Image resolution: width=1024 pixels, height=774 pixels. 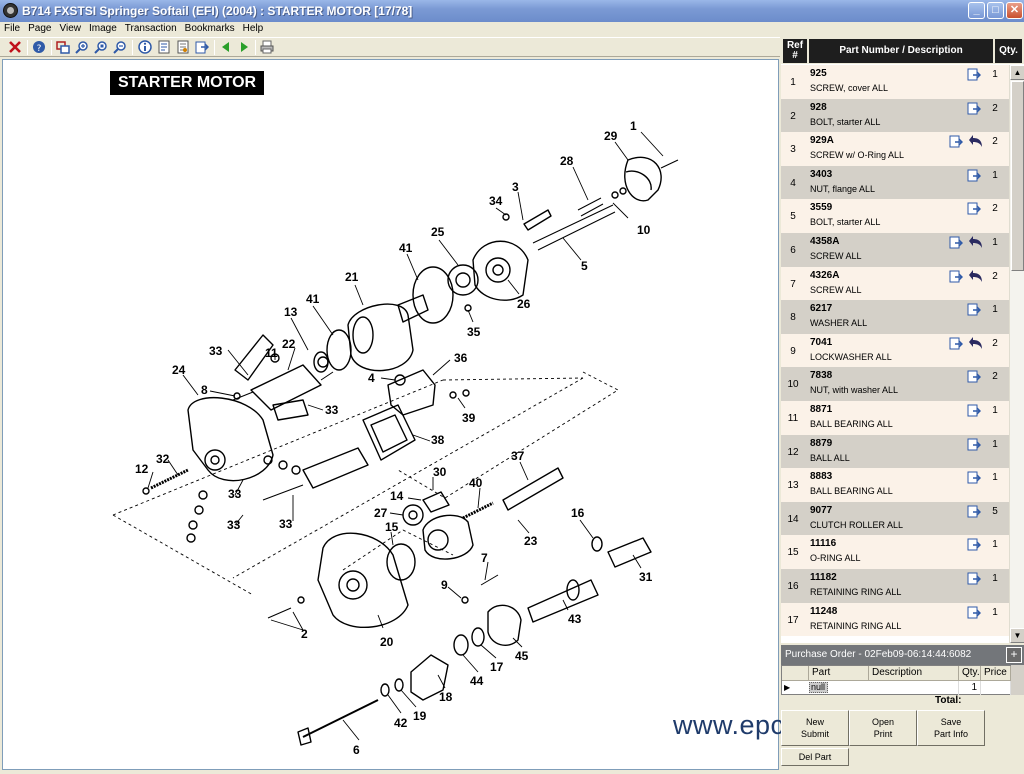 I want to click on callout: 26, so click(x=524, y=304).